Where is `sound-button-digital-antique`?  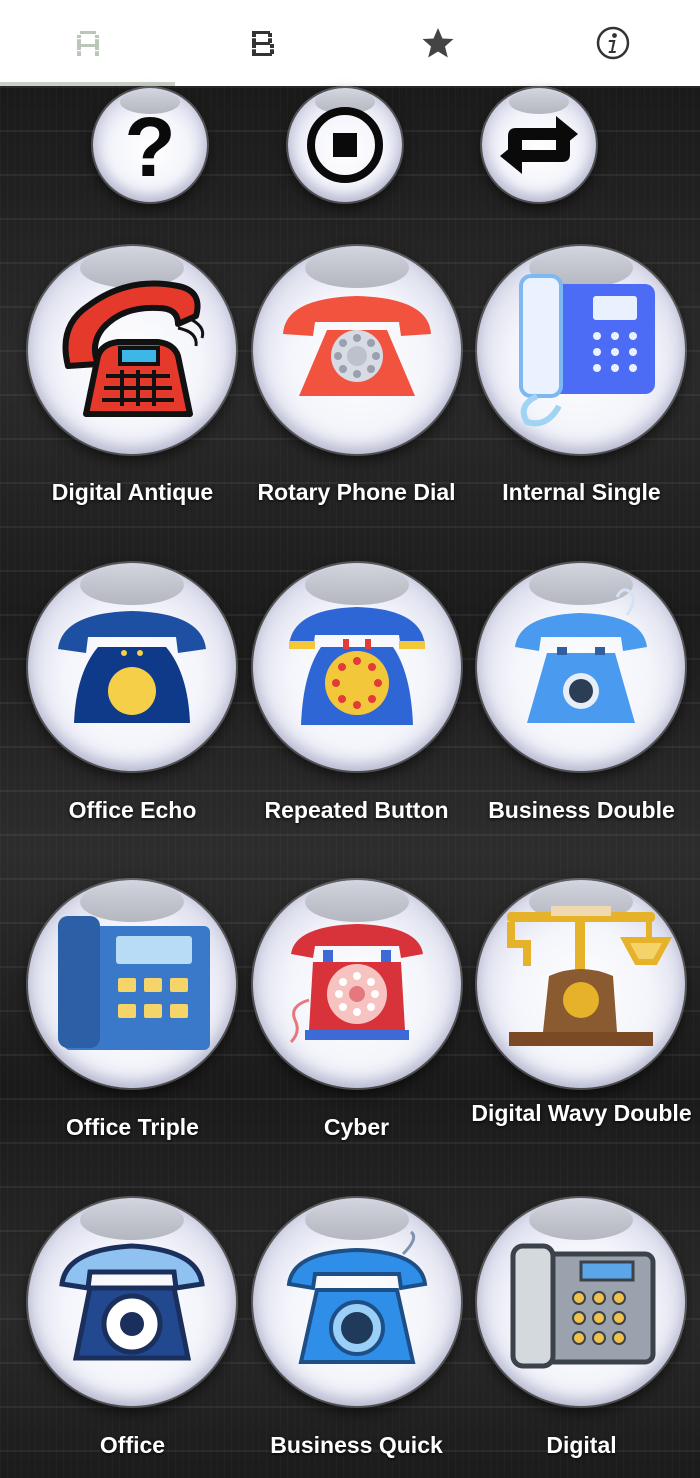
sound-button-digital-antique is located at coordinates (132, 350).